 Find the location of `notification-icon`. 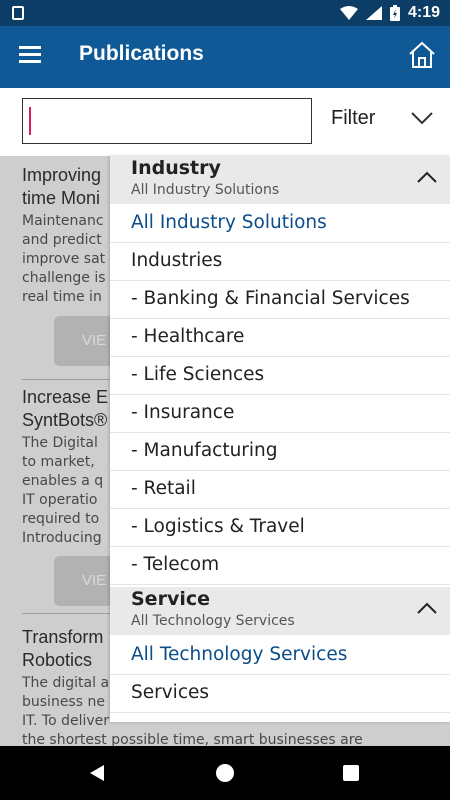

notification-icon is located at coordinates (18, 13).